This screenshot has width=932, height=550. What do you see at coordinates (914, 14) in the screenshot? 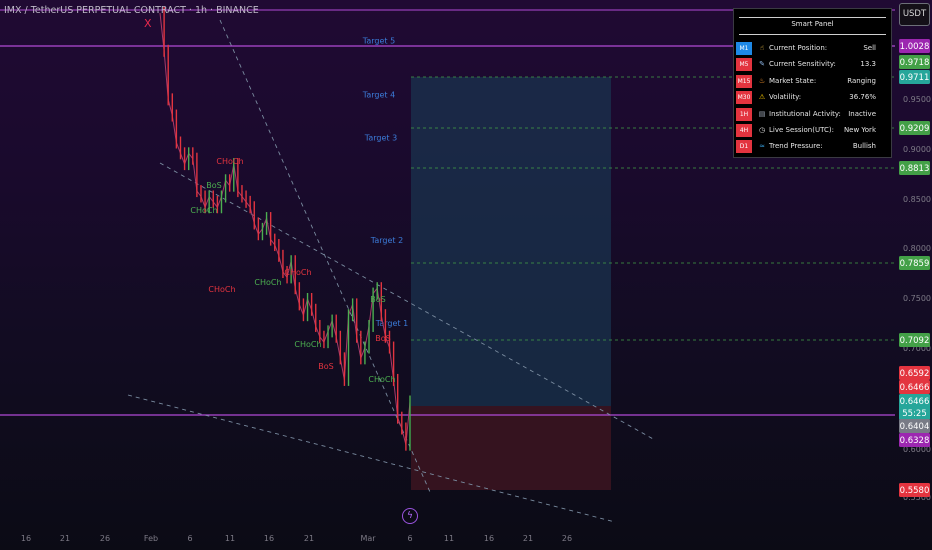
I see `currency-button: USDT` at bounding box center [914, 14].